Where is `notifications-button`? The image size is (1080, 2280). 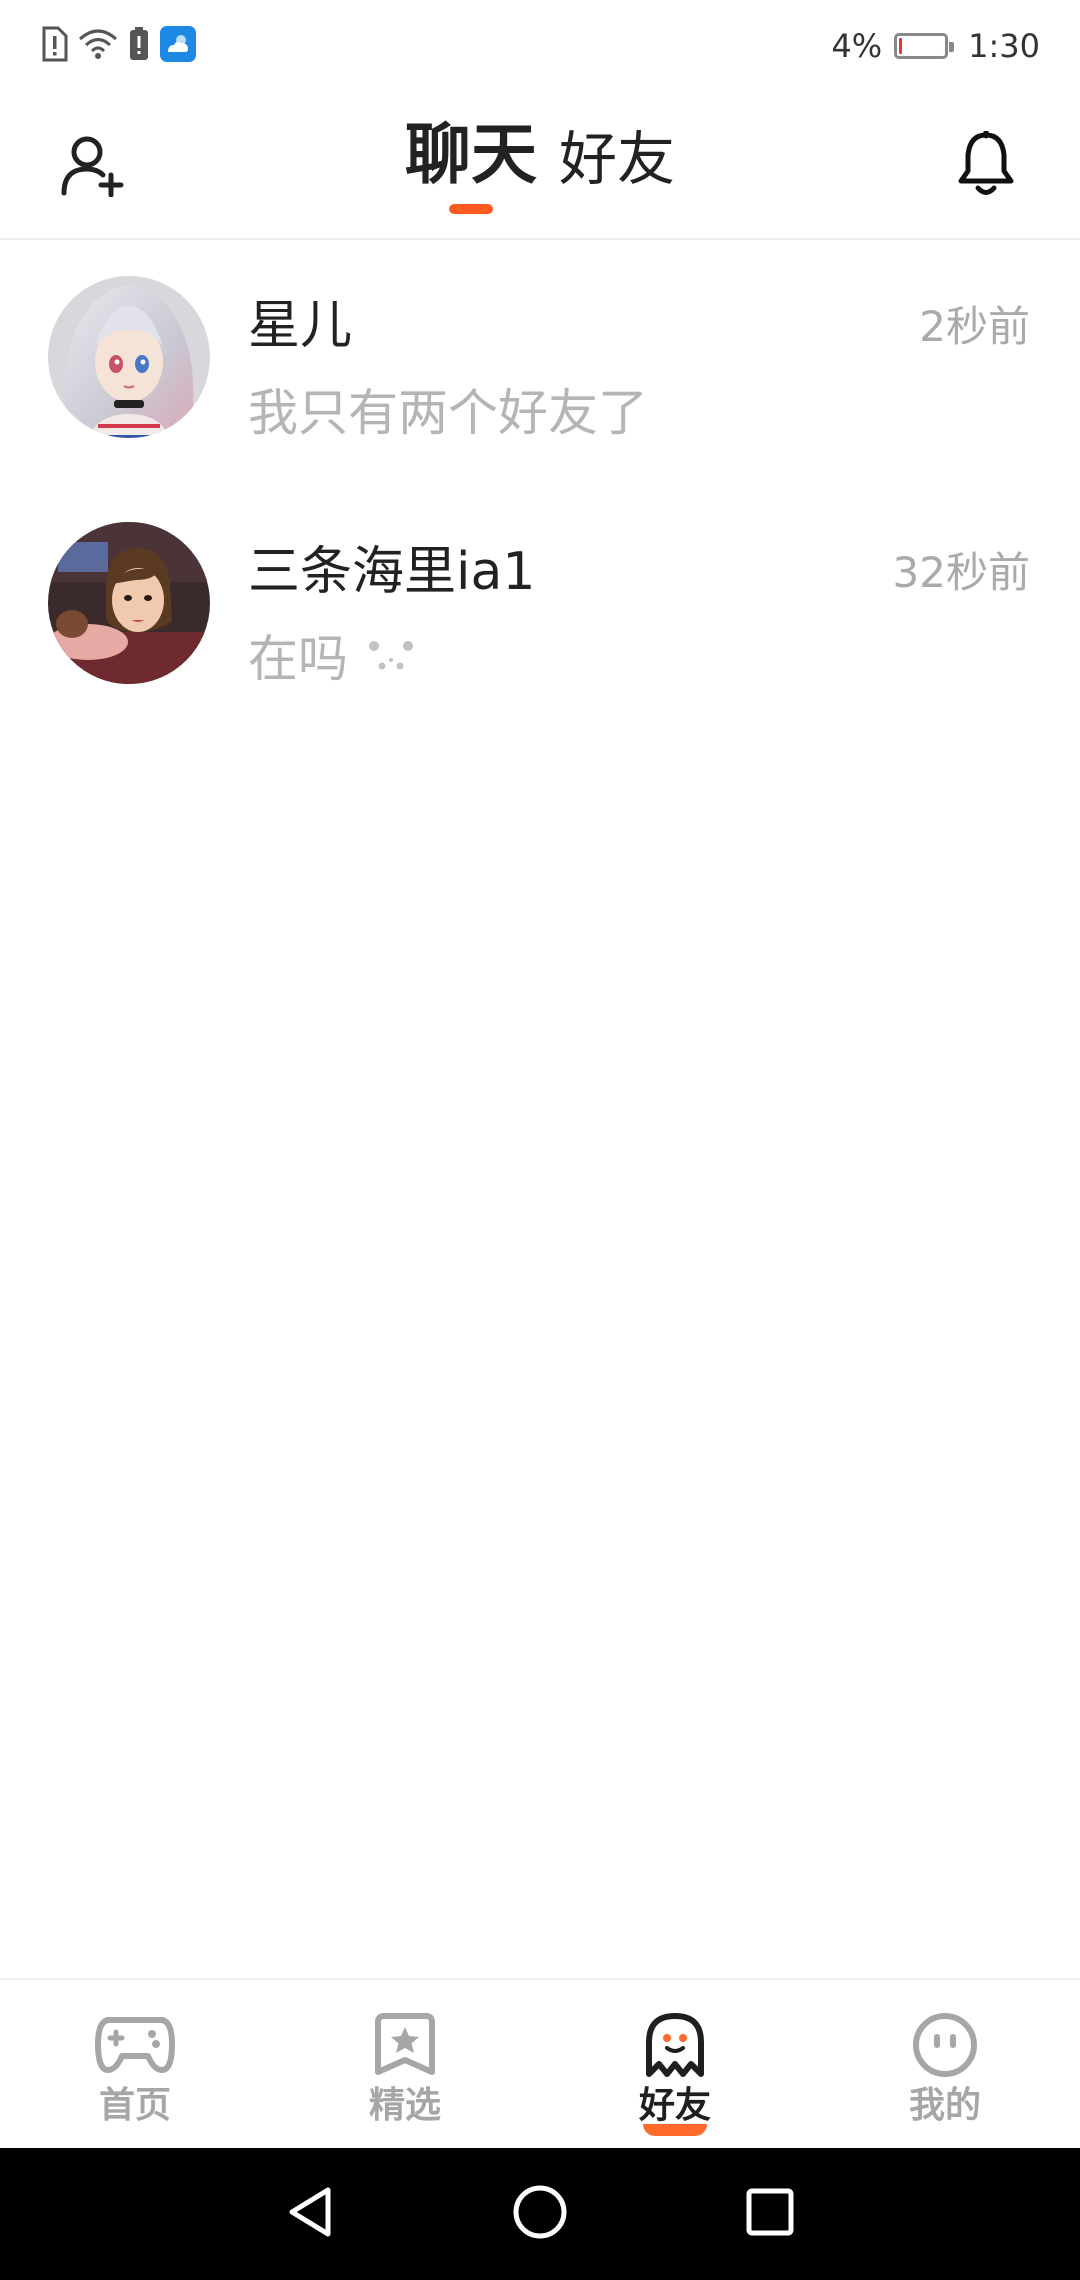
notifications-button is located at coordinates (986, 166).